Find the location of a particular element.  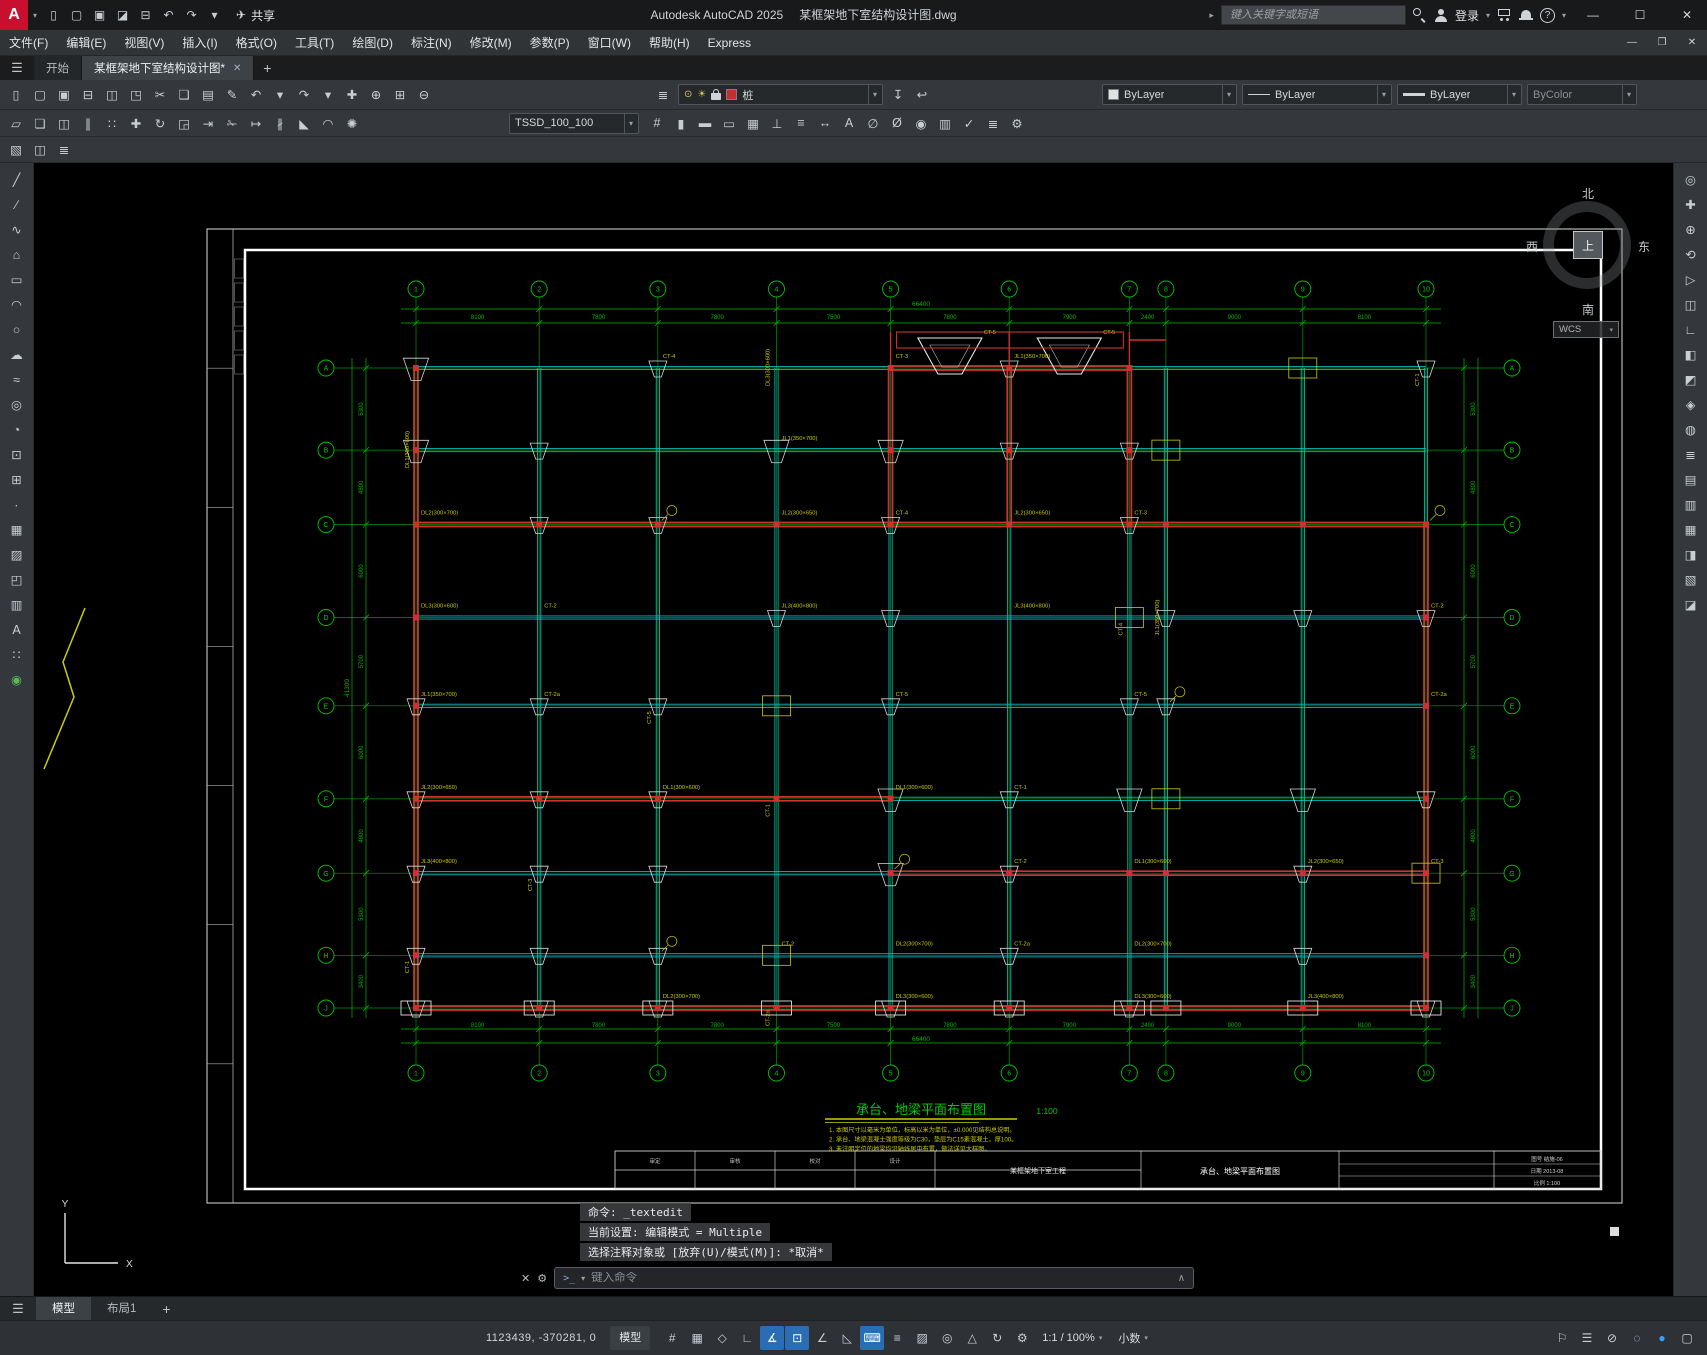

orbit-icon: ⟲ is located at coordinates (1691, 254).